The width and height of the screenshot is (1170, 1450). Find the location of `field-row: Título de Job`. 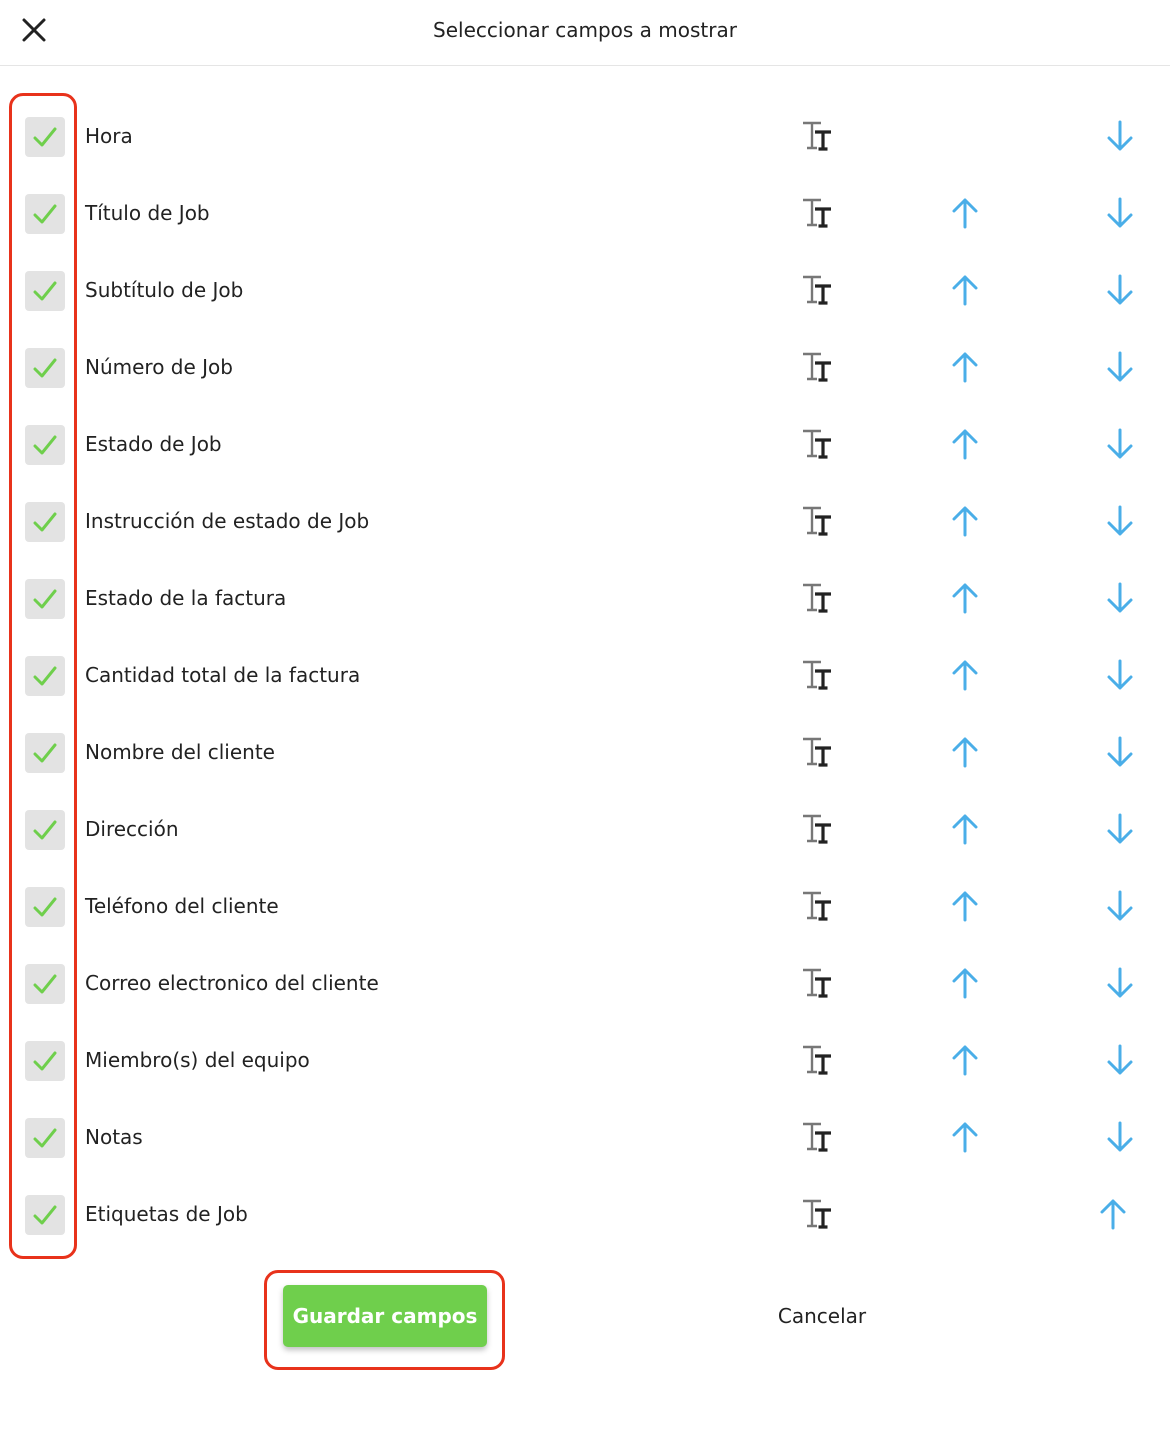

field-row: Título de Job is located at coordinates (585, 214).